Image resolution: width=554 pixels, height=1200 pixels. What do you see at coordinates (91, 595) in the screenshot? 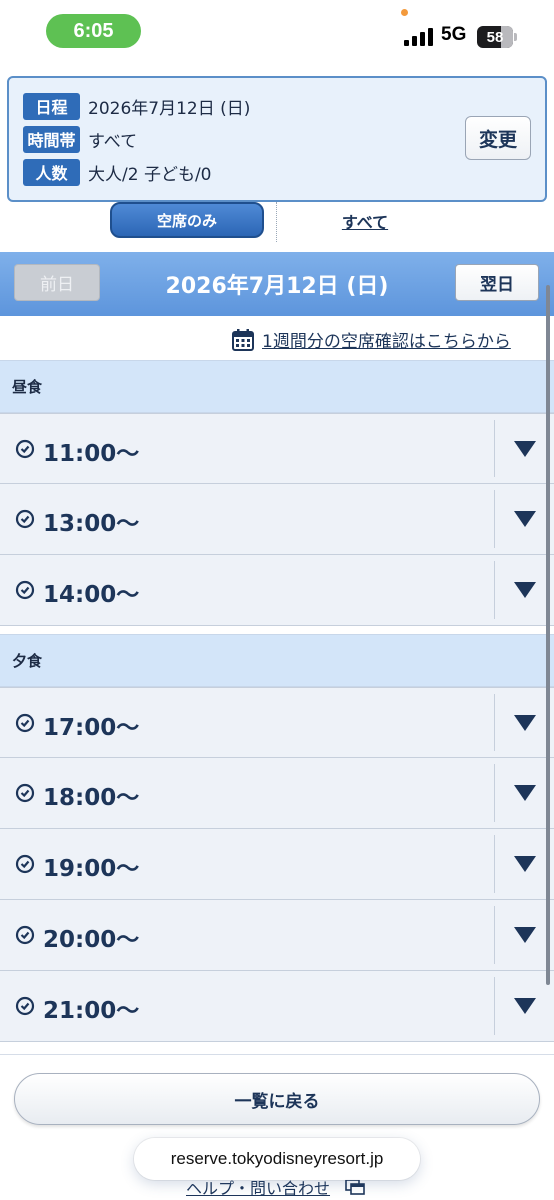
I see `slot-time: 14:00〜` at bounding box center [91, 595].